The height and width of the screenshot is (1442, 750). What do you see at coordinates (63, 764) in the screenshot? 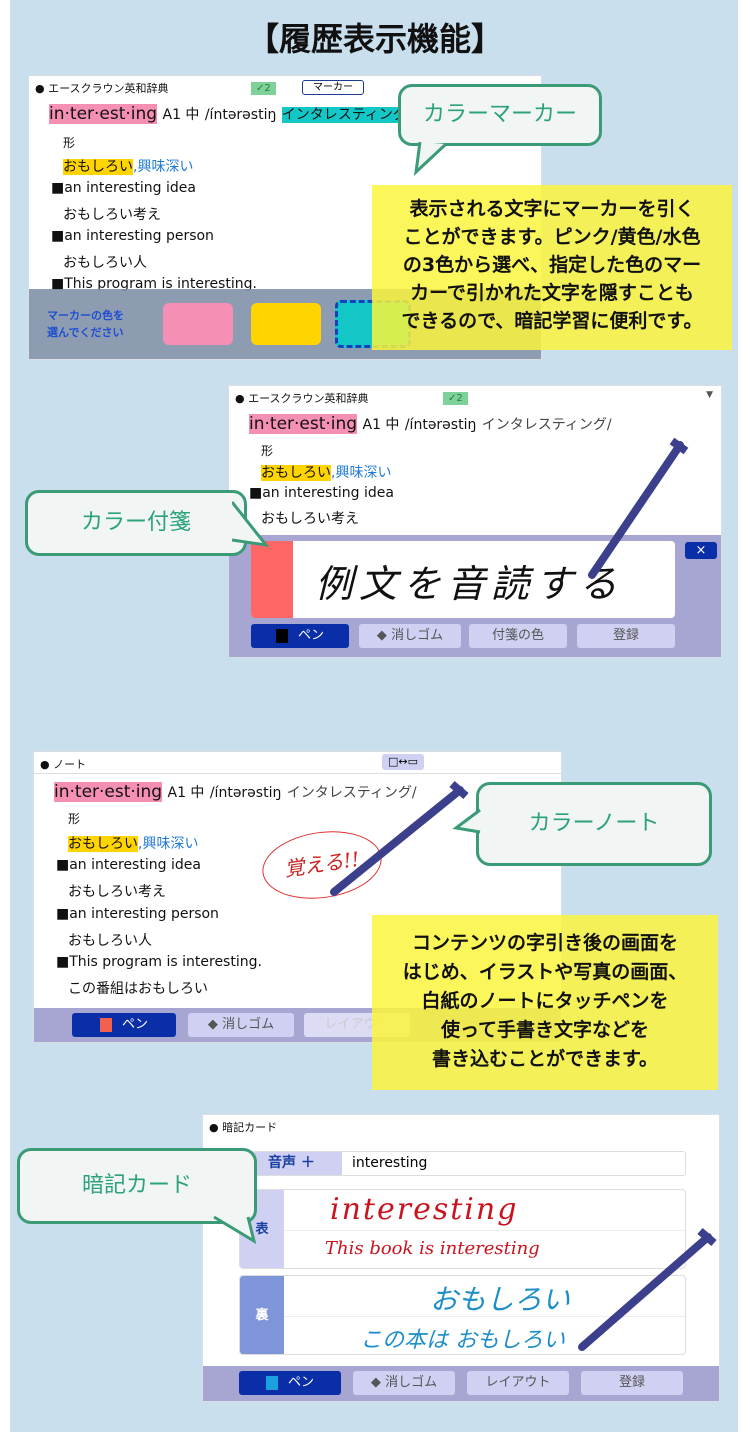
I see `note-header: ● ノート` at bounding box center [63, 764].